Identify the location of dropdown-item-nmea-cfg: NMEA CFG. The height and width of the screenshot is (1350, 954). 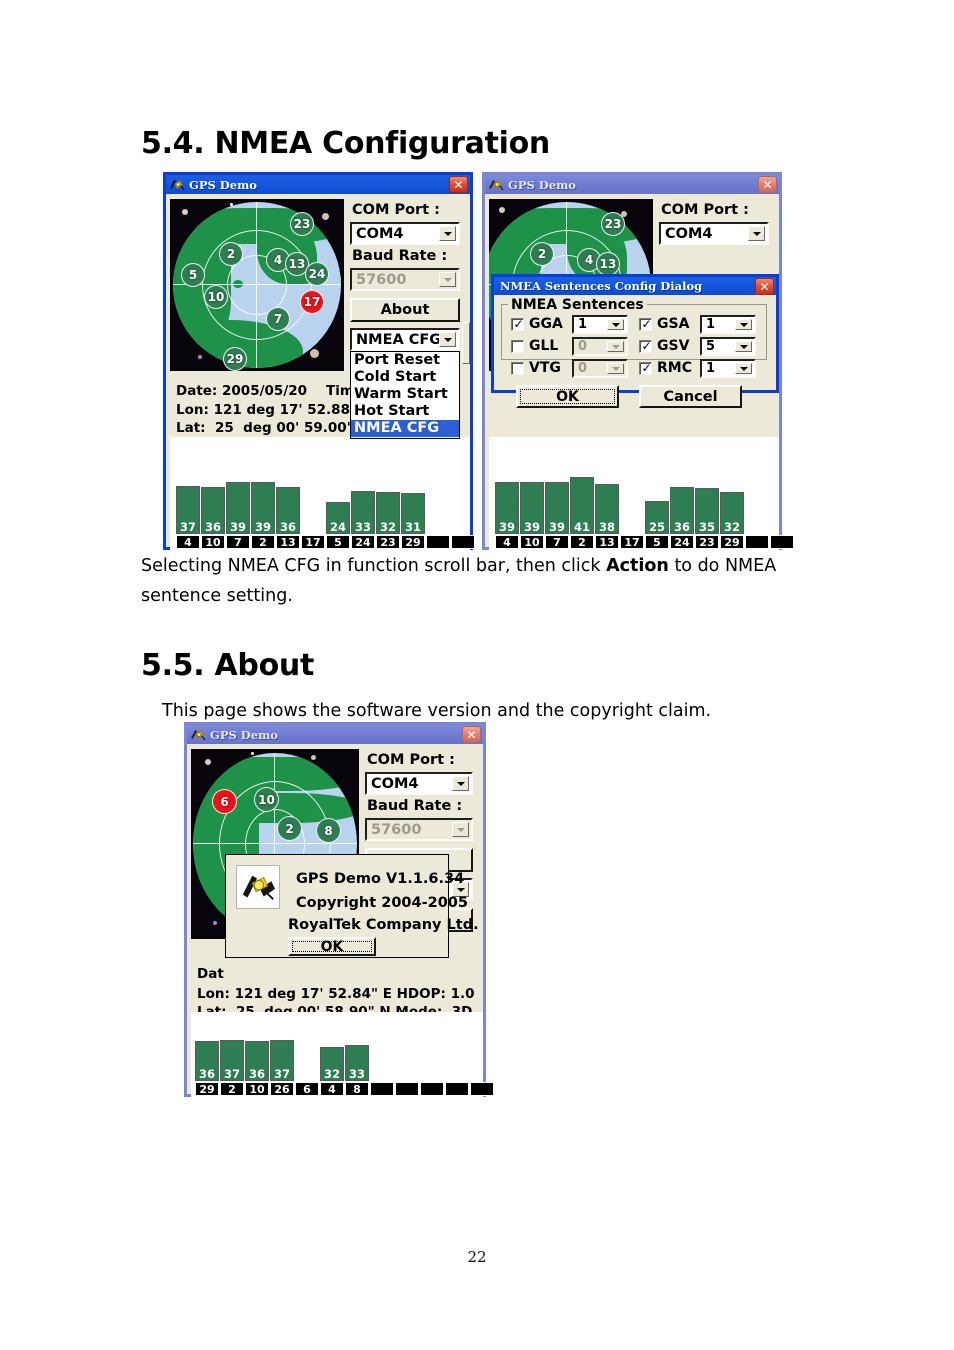
(405, 428).